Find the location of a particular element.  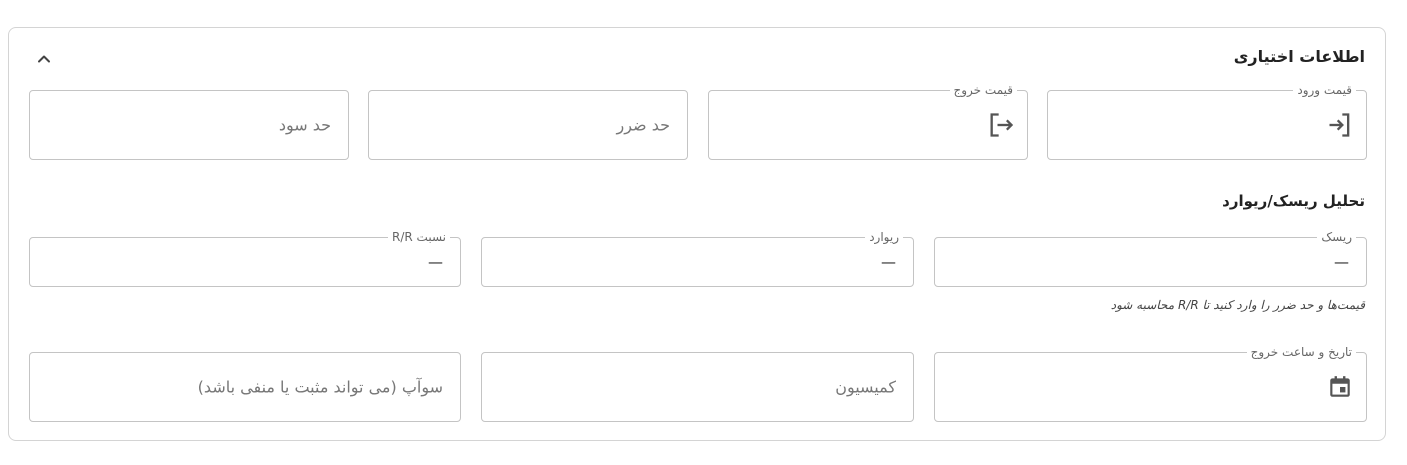

exit-price-label: قیمت خروج is located at coordinates (983, 90).